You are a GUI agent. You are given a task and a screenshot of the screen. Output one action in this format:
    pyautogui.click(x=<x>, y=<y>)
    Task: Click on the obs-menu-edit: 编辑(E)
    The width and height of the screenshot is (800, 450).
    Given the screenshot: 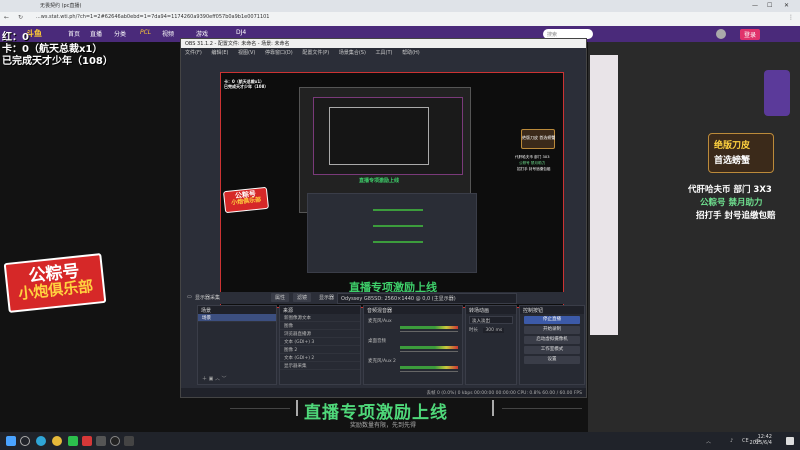 What is the action you would take?
    pyautogui.click(x=219, y=53)
    